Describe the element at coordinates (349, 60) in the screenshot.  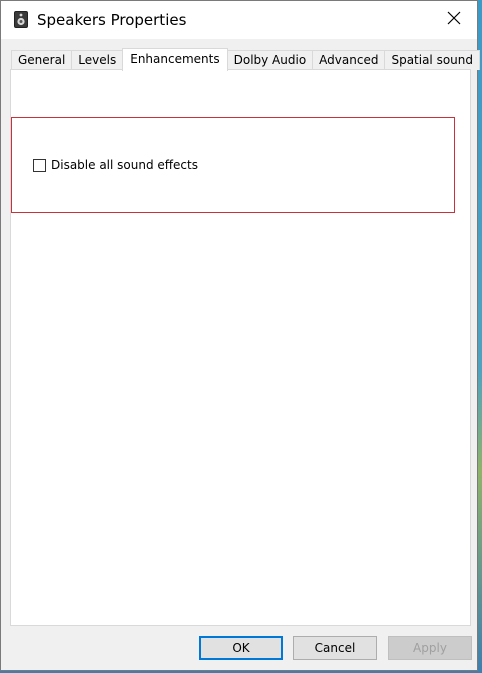
I see `tab-advanced: Advanced` at that location.